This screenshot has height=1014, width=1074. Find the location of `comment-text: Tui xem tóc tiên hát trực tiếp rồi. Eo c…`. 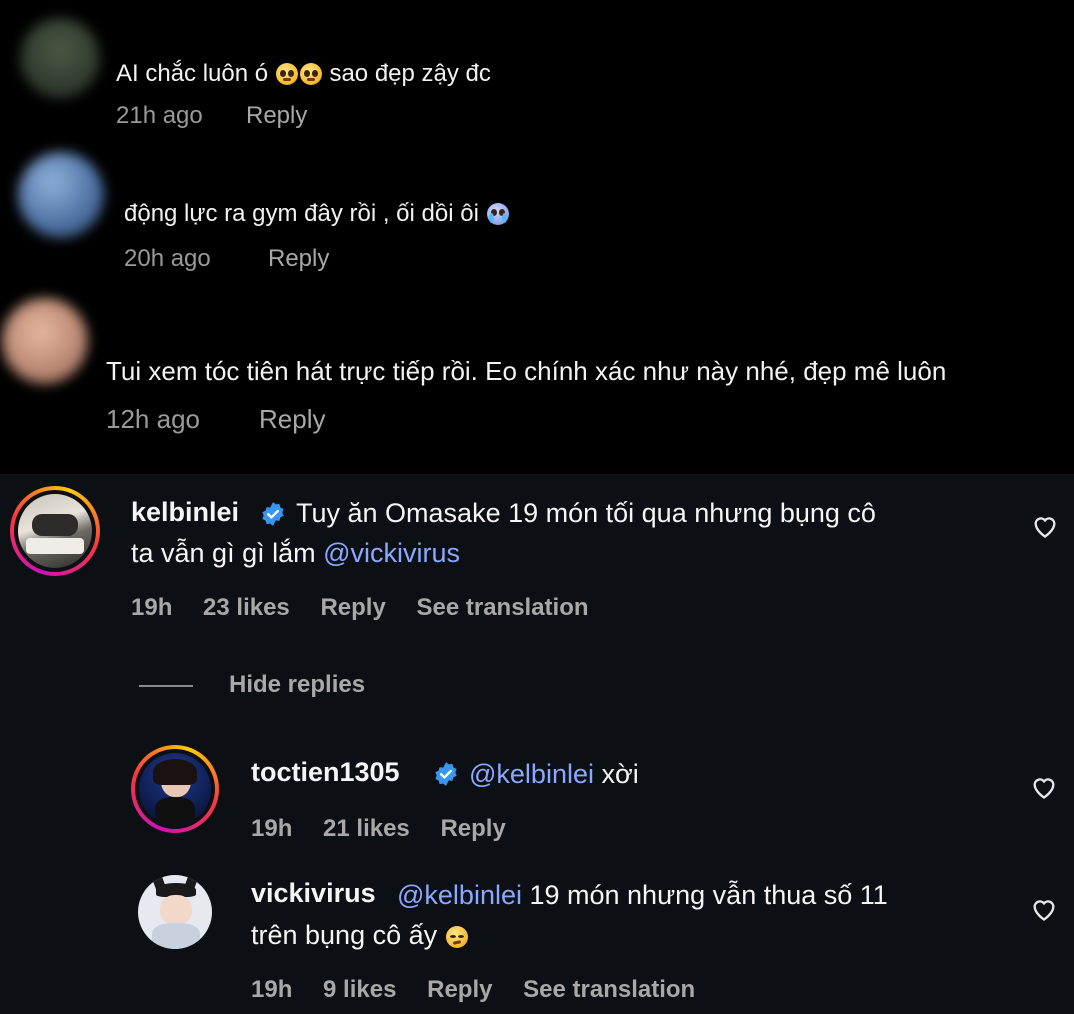

comment-text: Tui xem tóc tiên hát trực tiếp rồi. Eo c… is located at coordinates (526, 371).